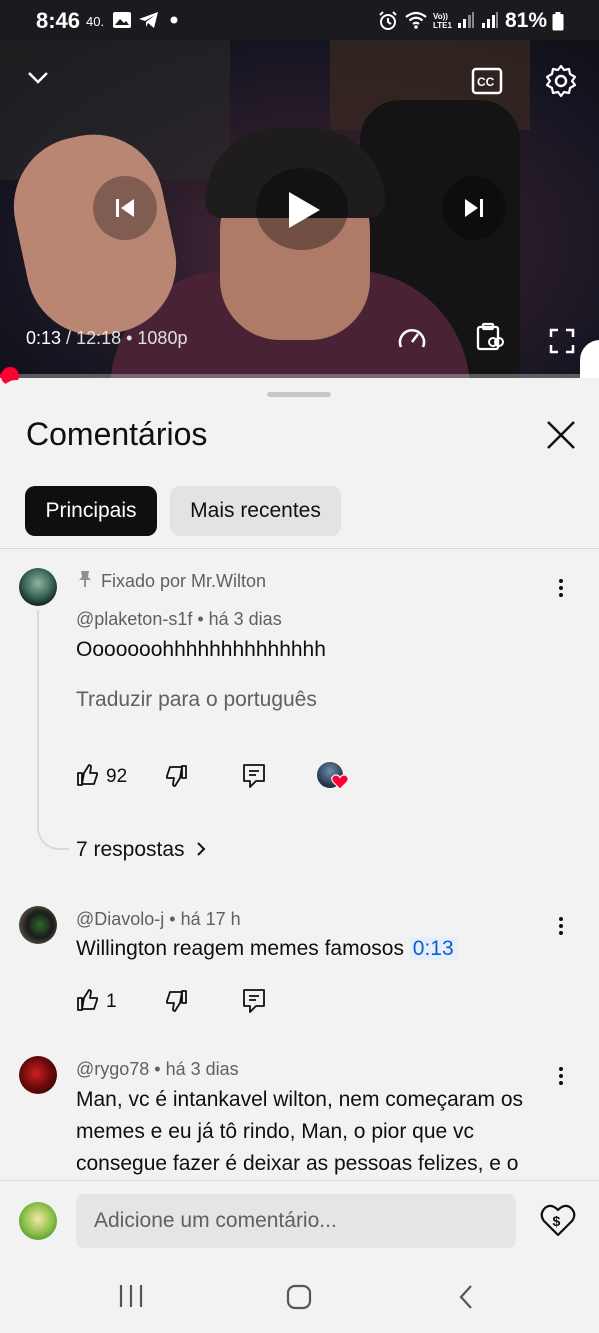 Image resolution: width=599 pixels, height=1333 pixels. I want to click on home-icon, so click(299, 1297).